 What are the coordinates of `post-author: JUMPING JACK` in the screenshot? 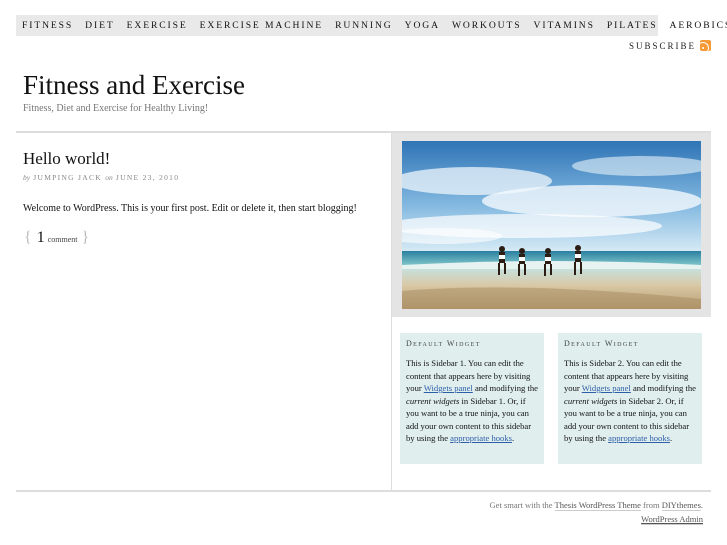 It's located at (67, 177).